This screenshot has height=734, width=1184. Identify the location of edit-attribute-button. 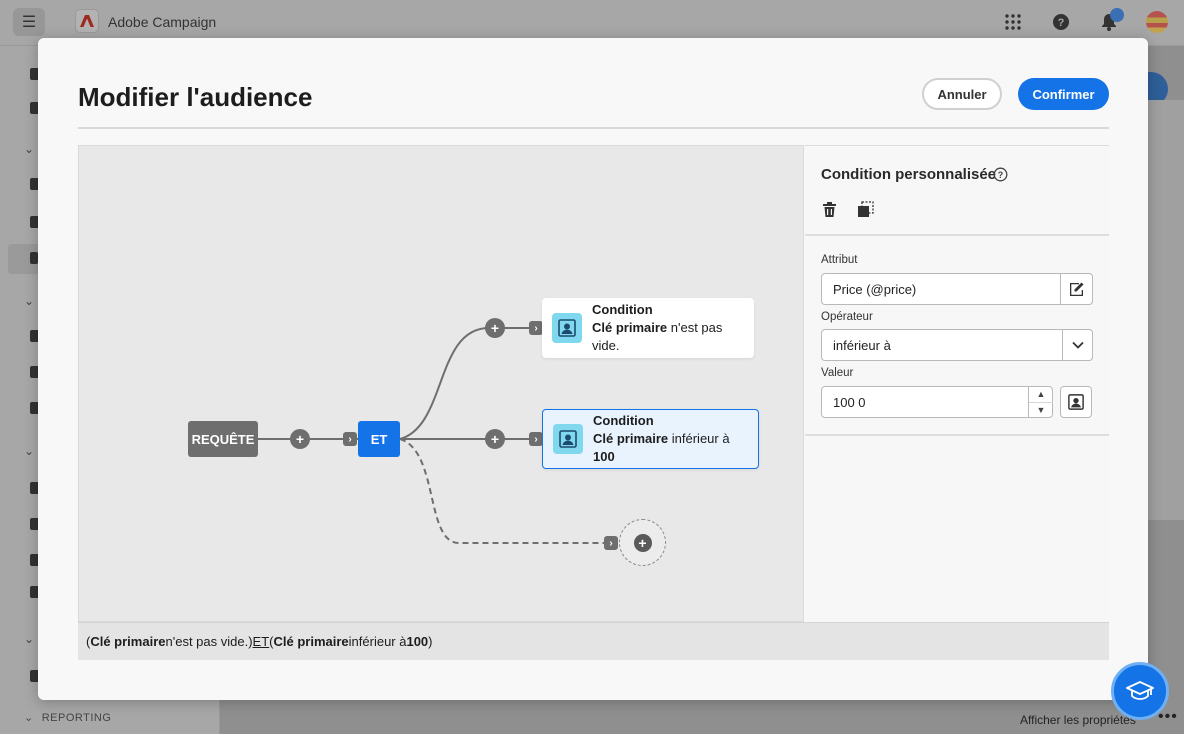
(1076, 289).